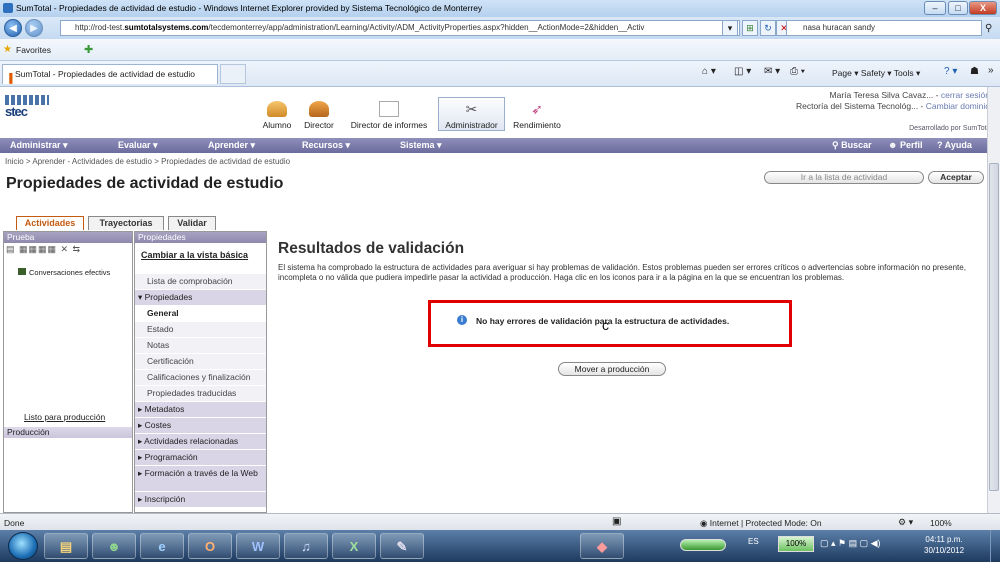  I want to click on properties-item: Lista de comprobación, so click(200, 282).